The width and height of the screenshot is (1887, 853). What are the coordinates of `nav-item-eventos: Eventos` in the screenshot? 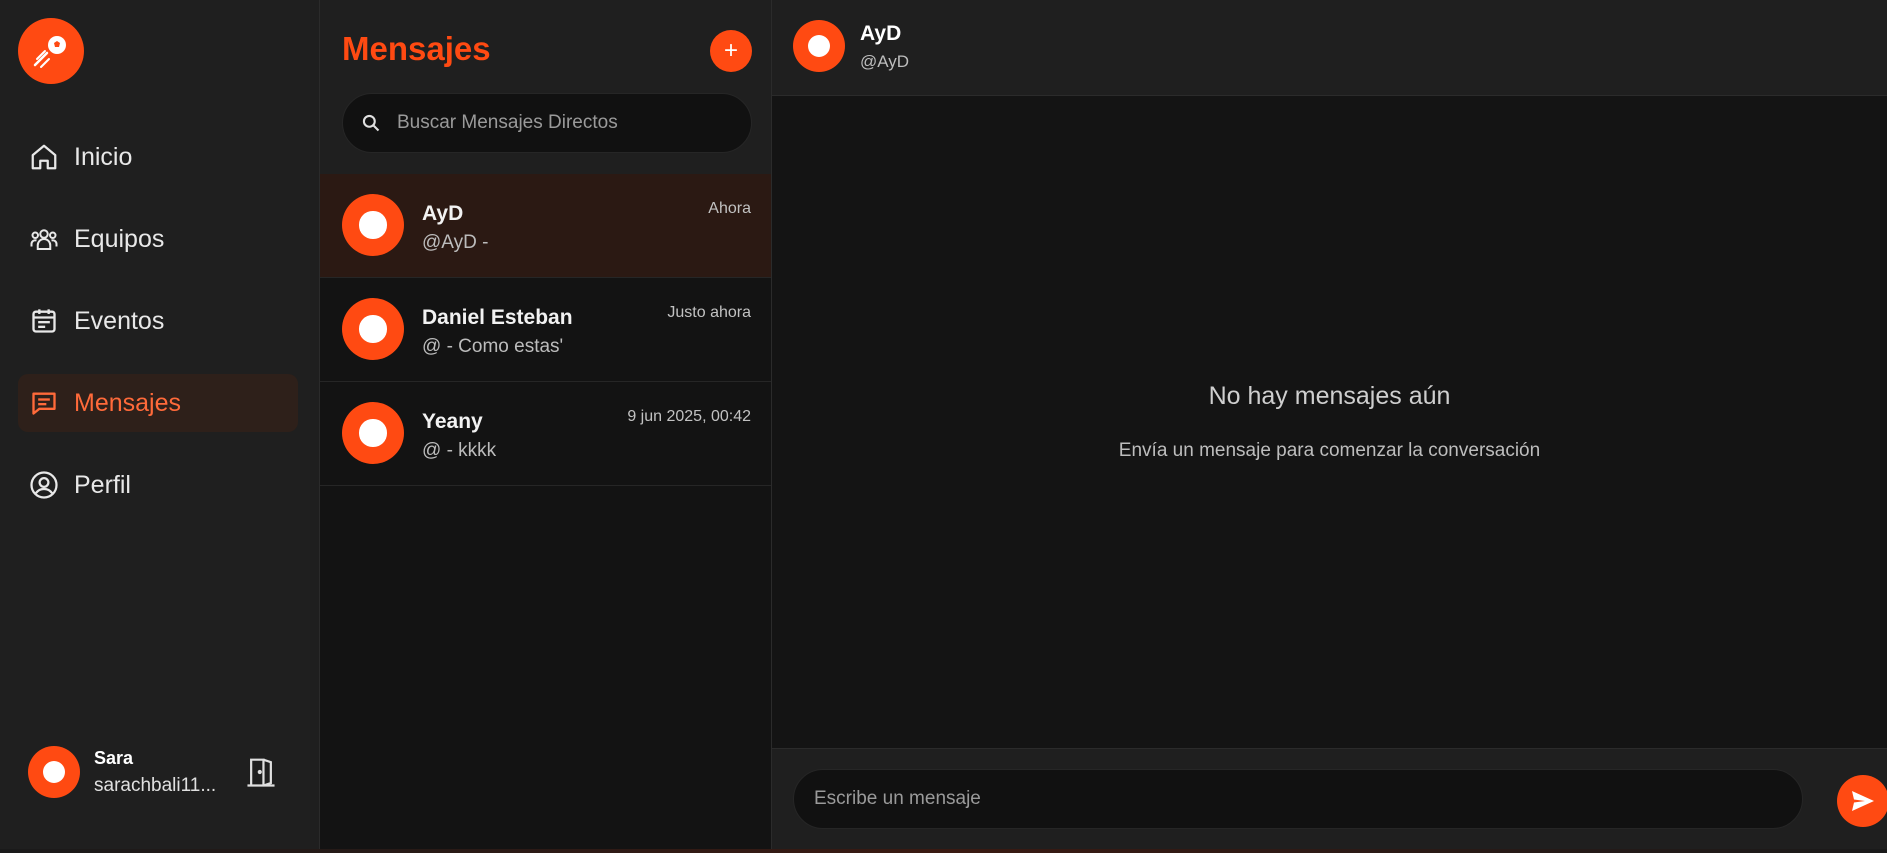 It's located at (158, 321).